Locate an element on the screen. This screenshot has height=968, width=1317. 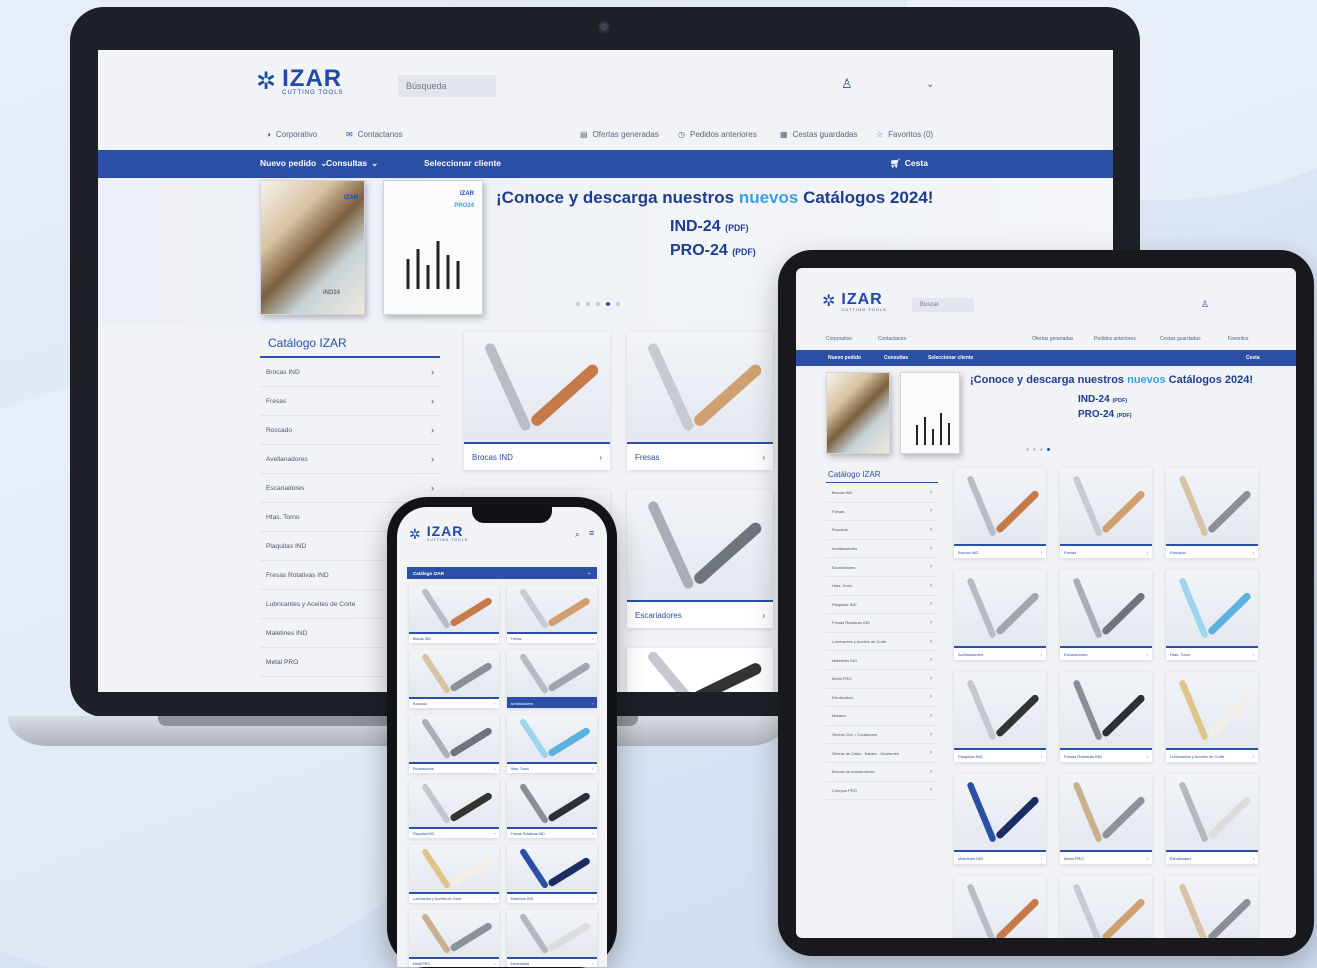
product-card-madera: Madera› is located at coordinates (1000, 907).